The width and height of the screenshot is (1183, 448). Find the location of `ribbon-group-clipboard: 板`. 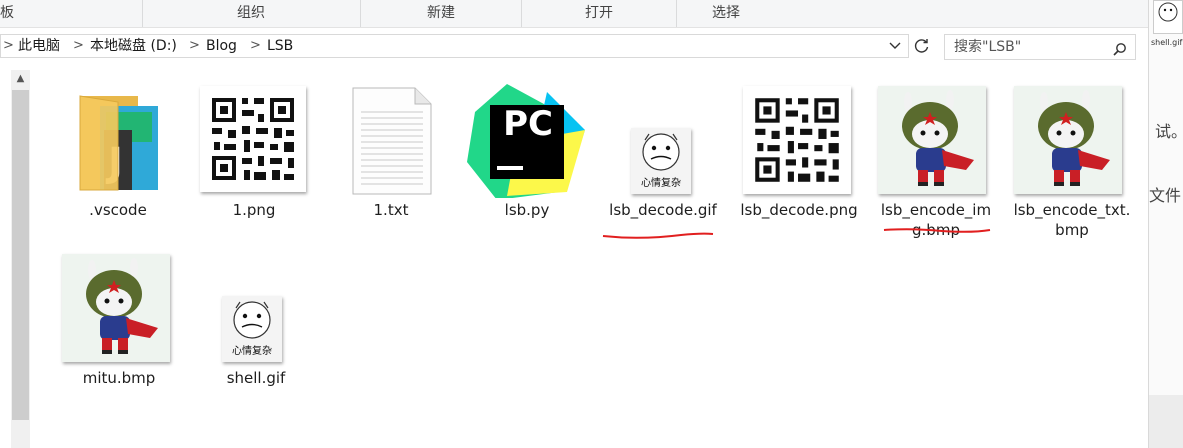

ribbon-group-clipboard: 板 is located at coordinates (71, 13).